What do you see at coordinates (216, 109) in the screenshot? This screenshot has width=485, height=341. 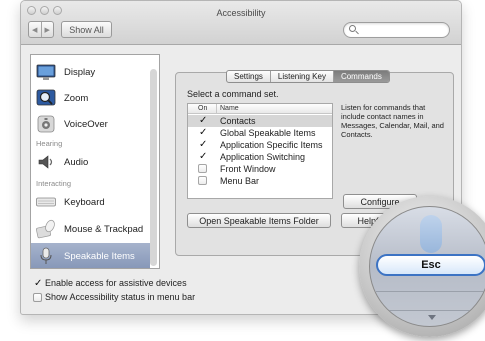 I see `column-divider` at bounding box center [216, 109].